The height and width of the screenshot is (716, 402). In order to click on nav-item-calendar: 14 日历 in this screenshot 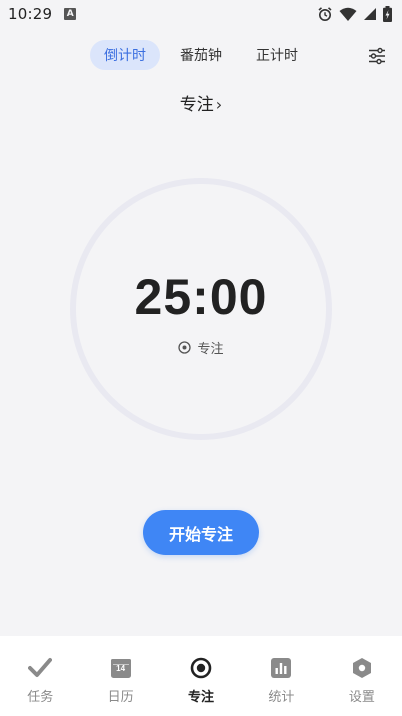, I will do `click(120, 676)`.